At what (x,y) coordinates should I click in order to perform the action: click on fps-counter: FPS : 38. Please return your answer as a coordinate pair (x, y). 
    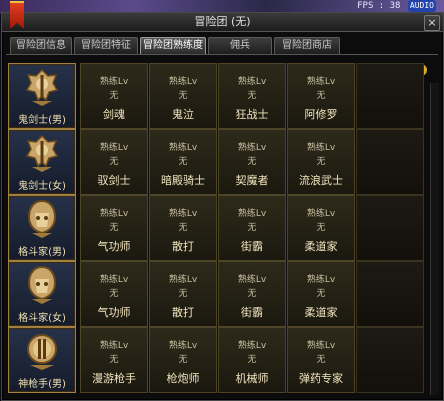
    Looking at the image, I should click on (379, 6).